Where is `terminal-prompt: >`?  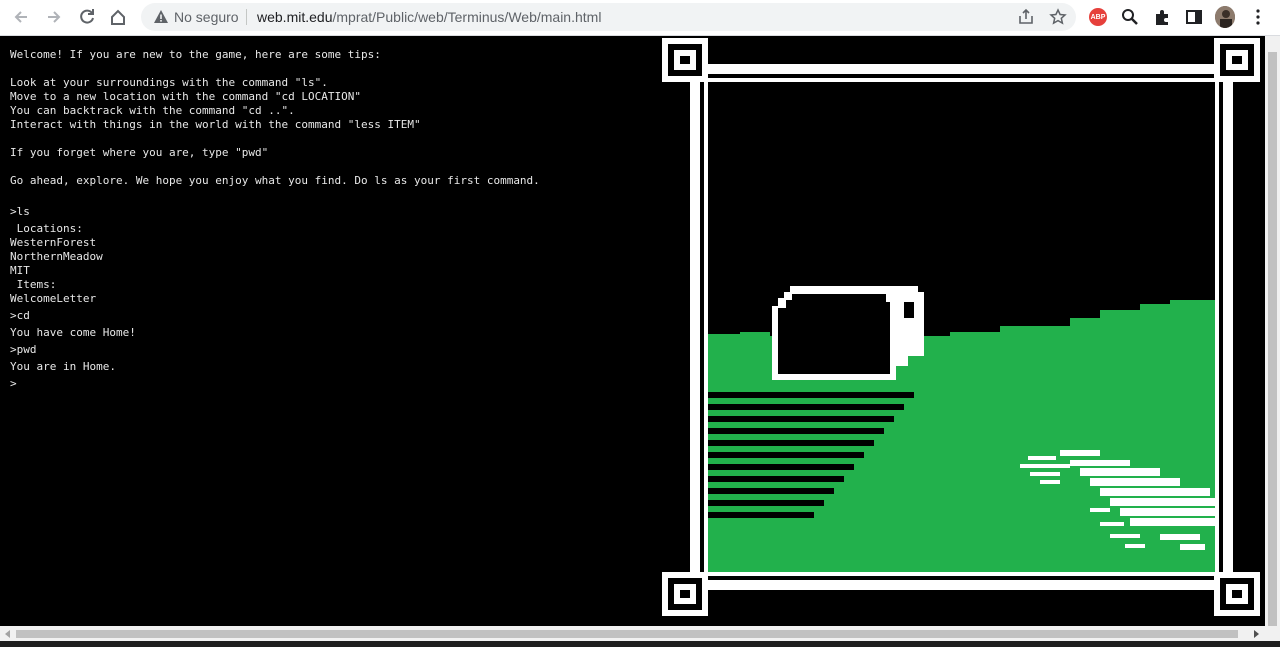
terminal-prompt: > is located at coordinates (13, 384).